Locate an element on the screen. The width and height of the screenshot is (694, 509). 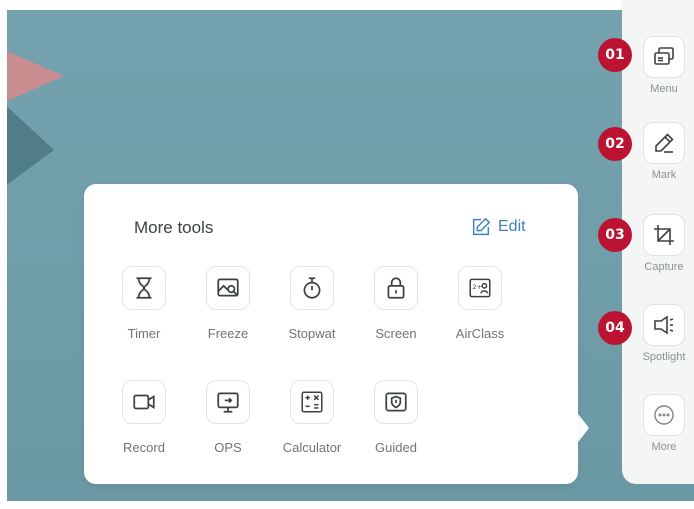
window-switch-icon is located at coordinates (664, 56).